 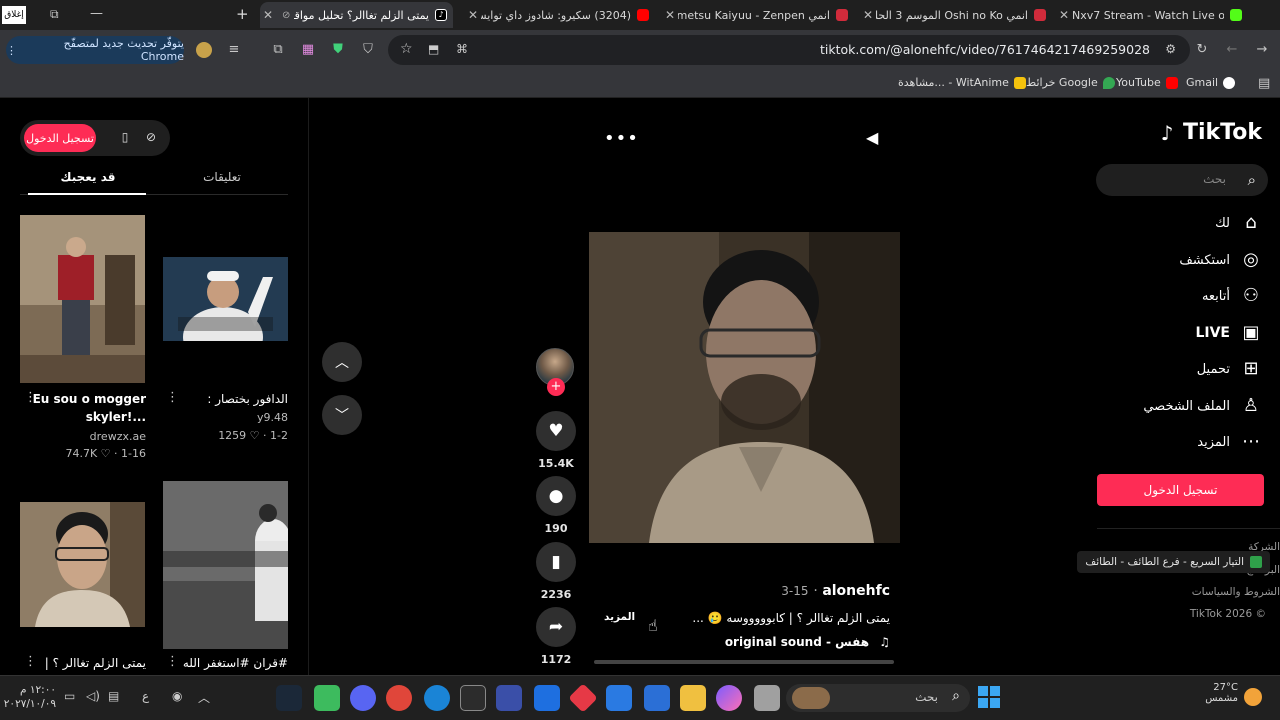 What do you see at coordinates (204, 697) in the screenshot?
I see `chevron-up-icon: ︿` at bounding box center [204, 697].